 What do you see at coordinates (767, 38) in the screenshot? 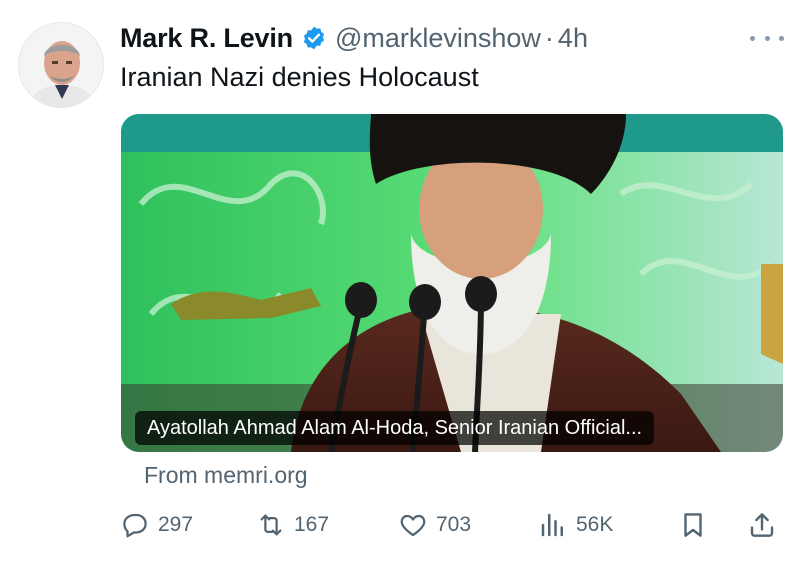
I see `more-icon` at bounding box center [767, 38].